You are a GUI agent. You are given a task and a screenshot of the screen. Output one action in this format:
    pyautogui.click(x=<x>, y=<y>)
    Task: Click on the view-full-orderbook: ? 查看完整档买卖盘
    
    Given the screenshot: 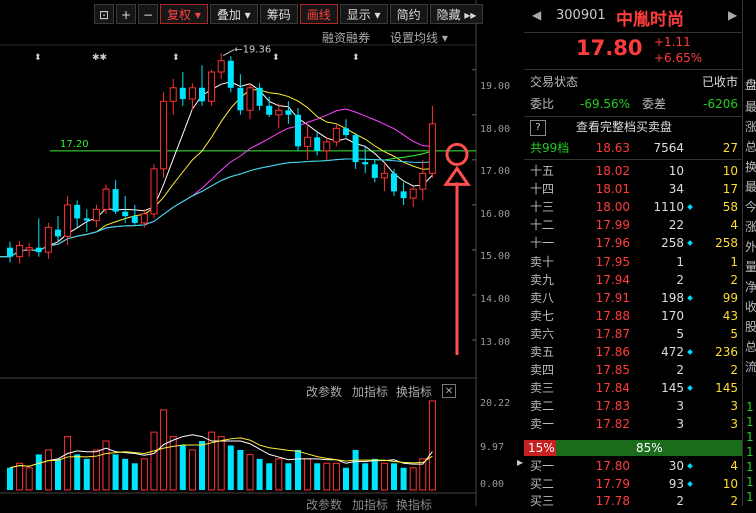 What is the action you would take?
    pyautogui.click(x=633, y=127)
    